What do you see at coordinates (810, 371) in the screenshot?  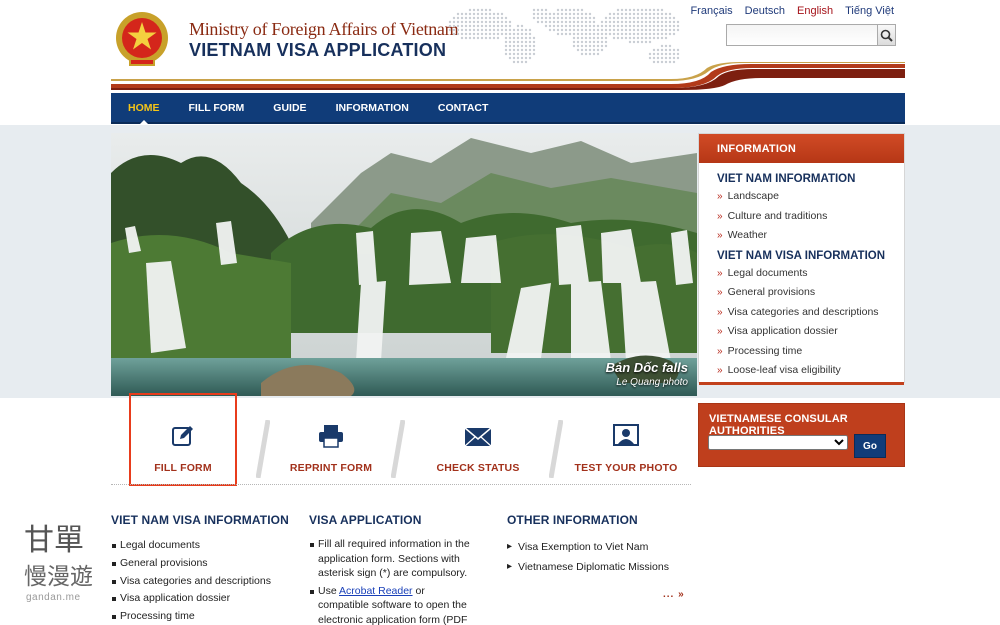 I see `info-item-loose-leaf-visa: Loose-leaf visa eligibility` at bounding box center [810, 371].